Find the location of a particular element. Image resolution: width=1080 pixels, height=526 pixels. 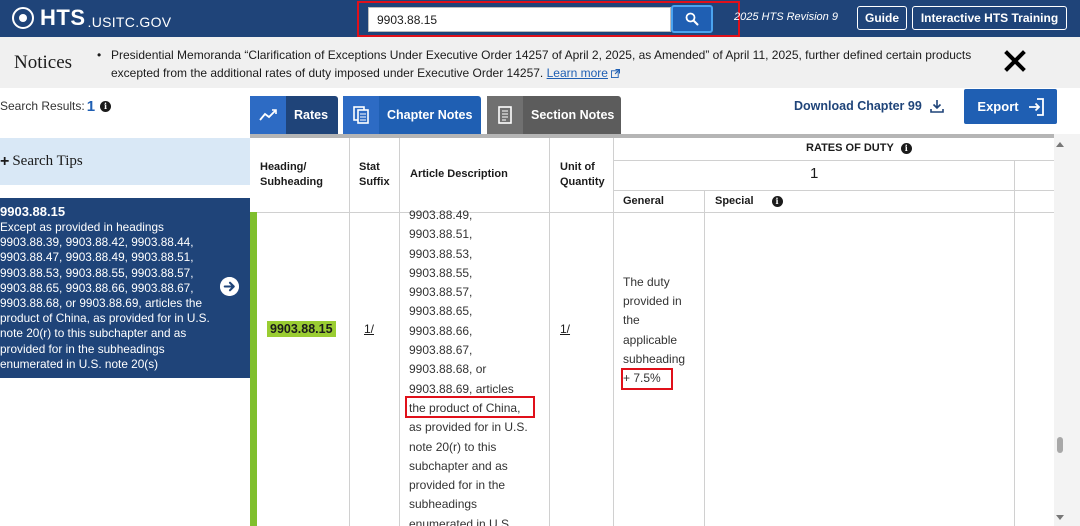

export-label: Export is located at coordinates (998, 106).